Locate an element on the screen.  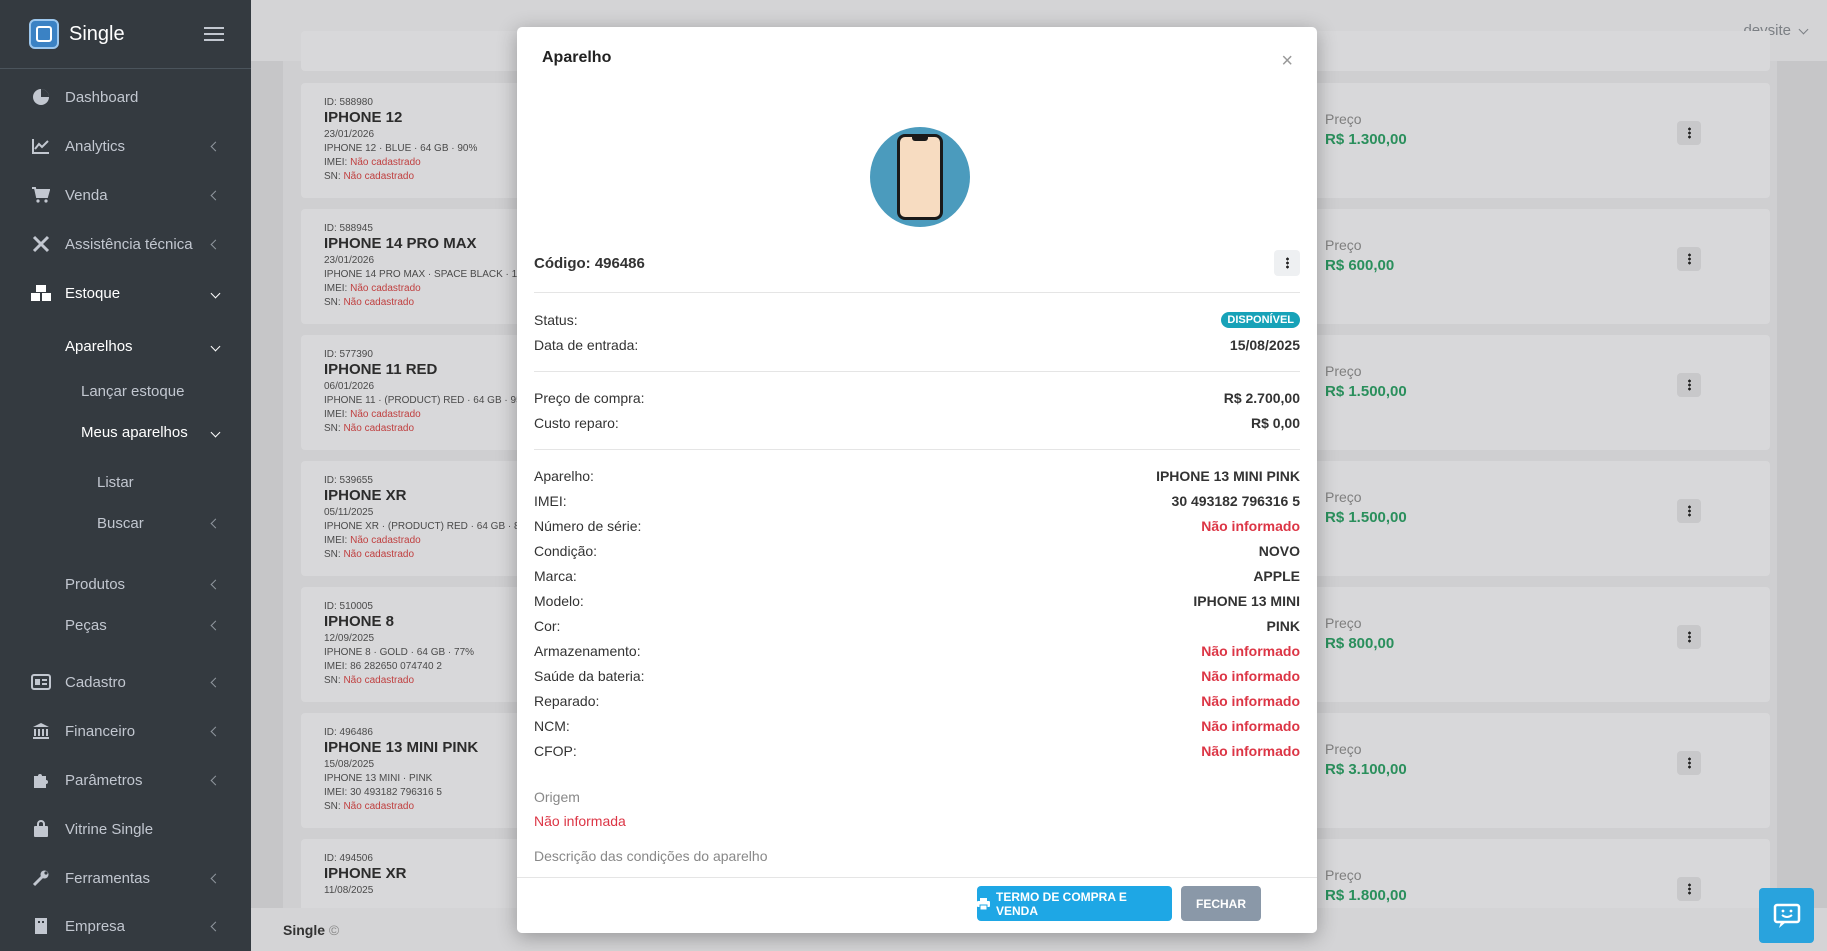
preco-compra-label: Preço de compra: is located at coordinates (589, 398).